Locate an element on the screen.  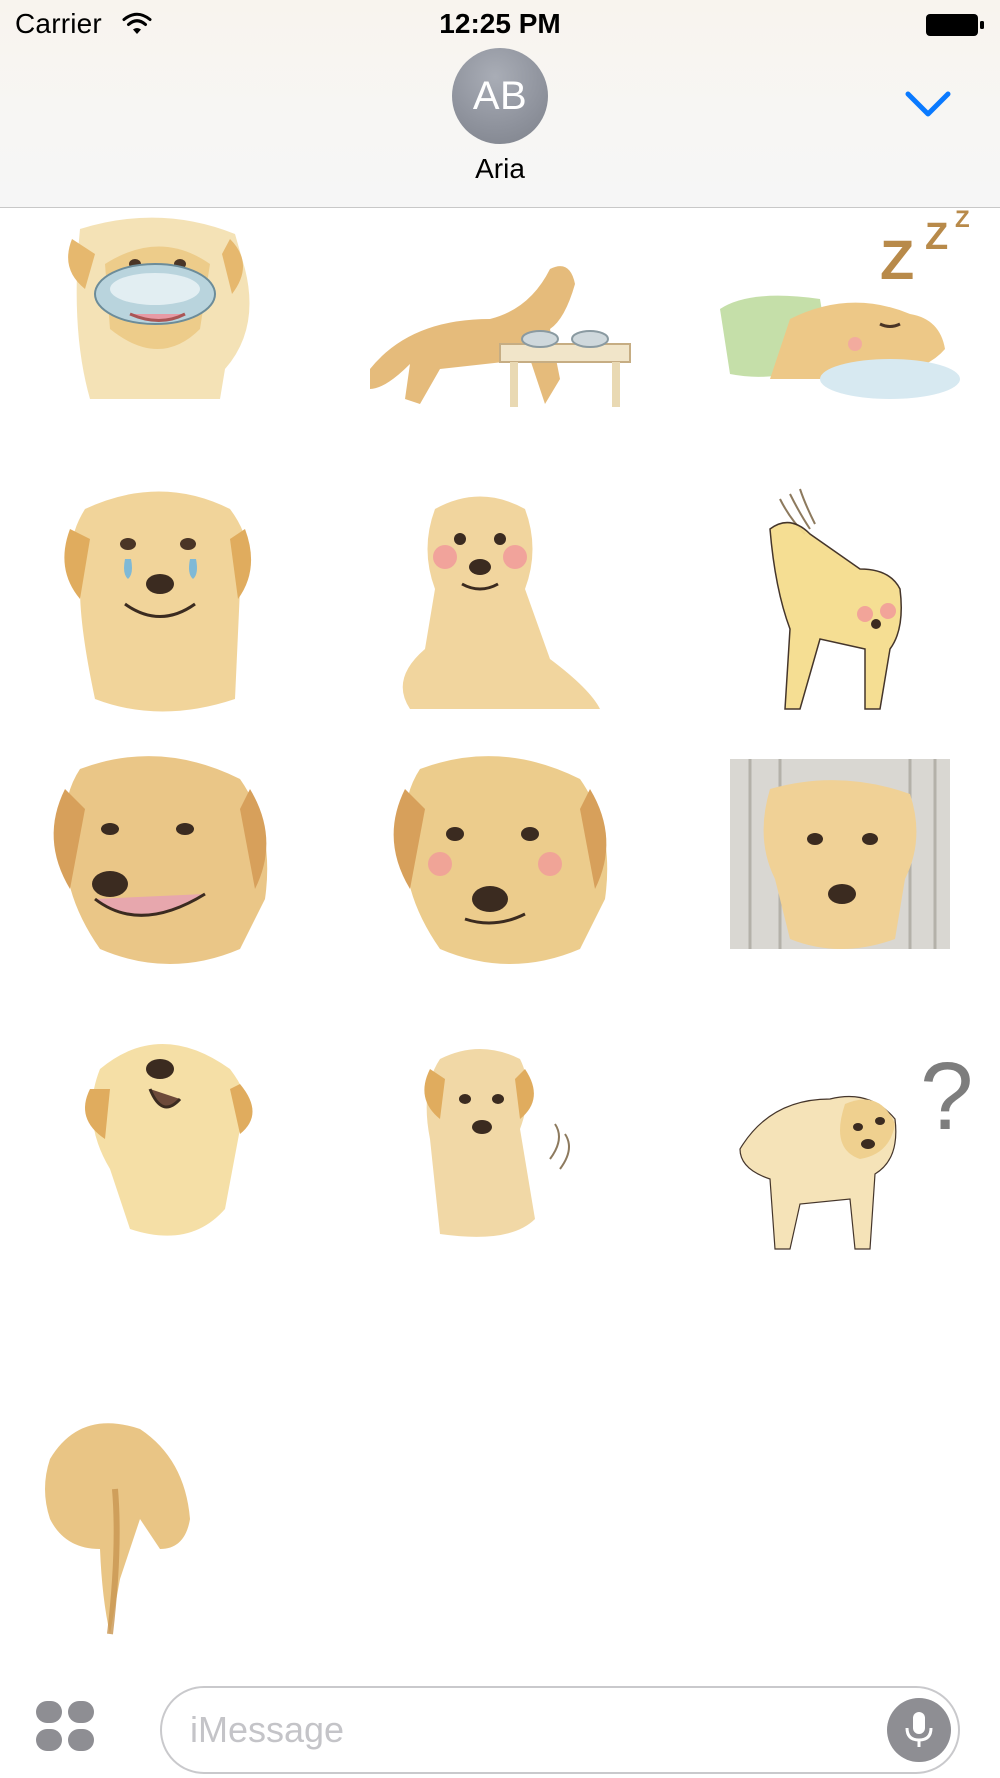
sticker-dog-blushing is located at coordinates (500, 614).